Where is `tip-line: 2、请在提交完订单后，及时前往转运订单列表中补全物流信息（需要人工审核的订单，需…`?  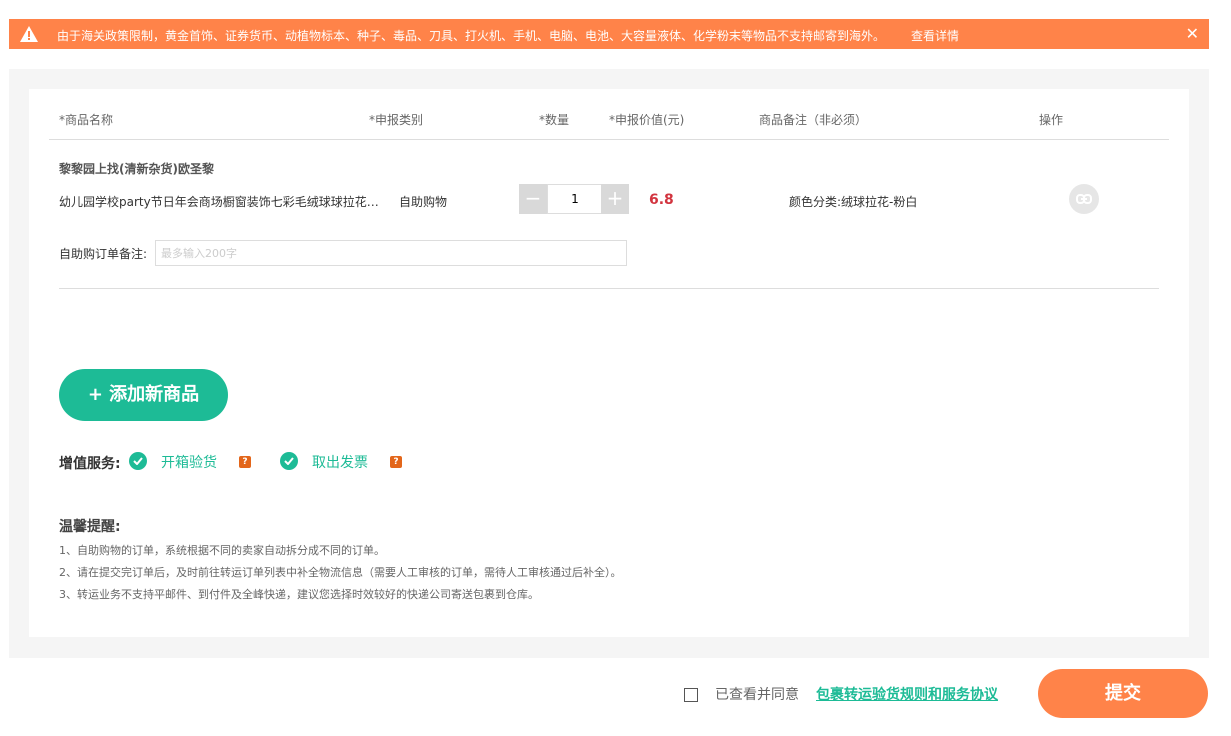 tip-line: 2、请在提交完订单后，及时前往转运订单列表中补全物流信息（需要人工审核的订单，需… is located at coordinates (340, 572).